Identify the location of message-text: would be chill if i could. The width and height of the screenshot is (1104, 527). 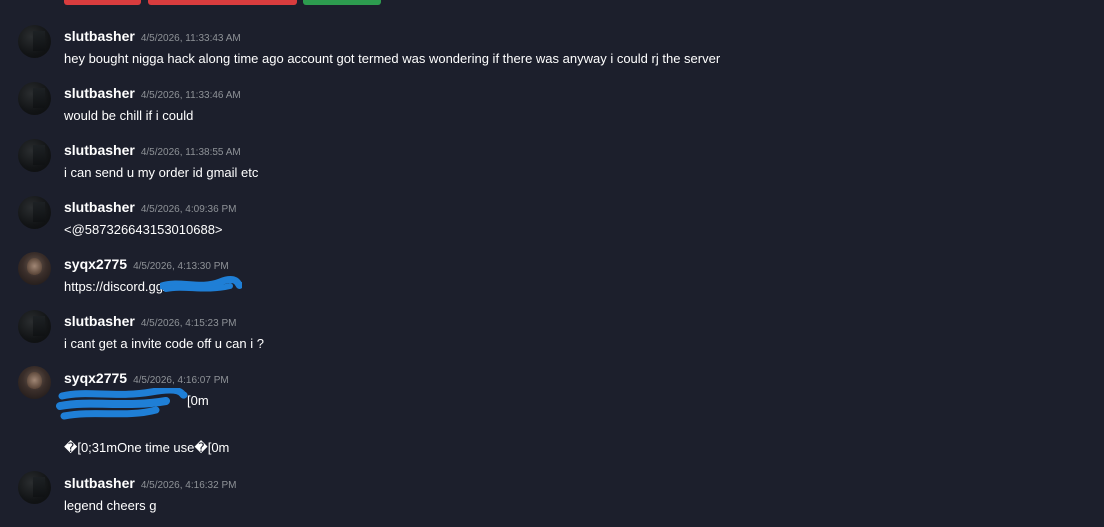
(129, 115).